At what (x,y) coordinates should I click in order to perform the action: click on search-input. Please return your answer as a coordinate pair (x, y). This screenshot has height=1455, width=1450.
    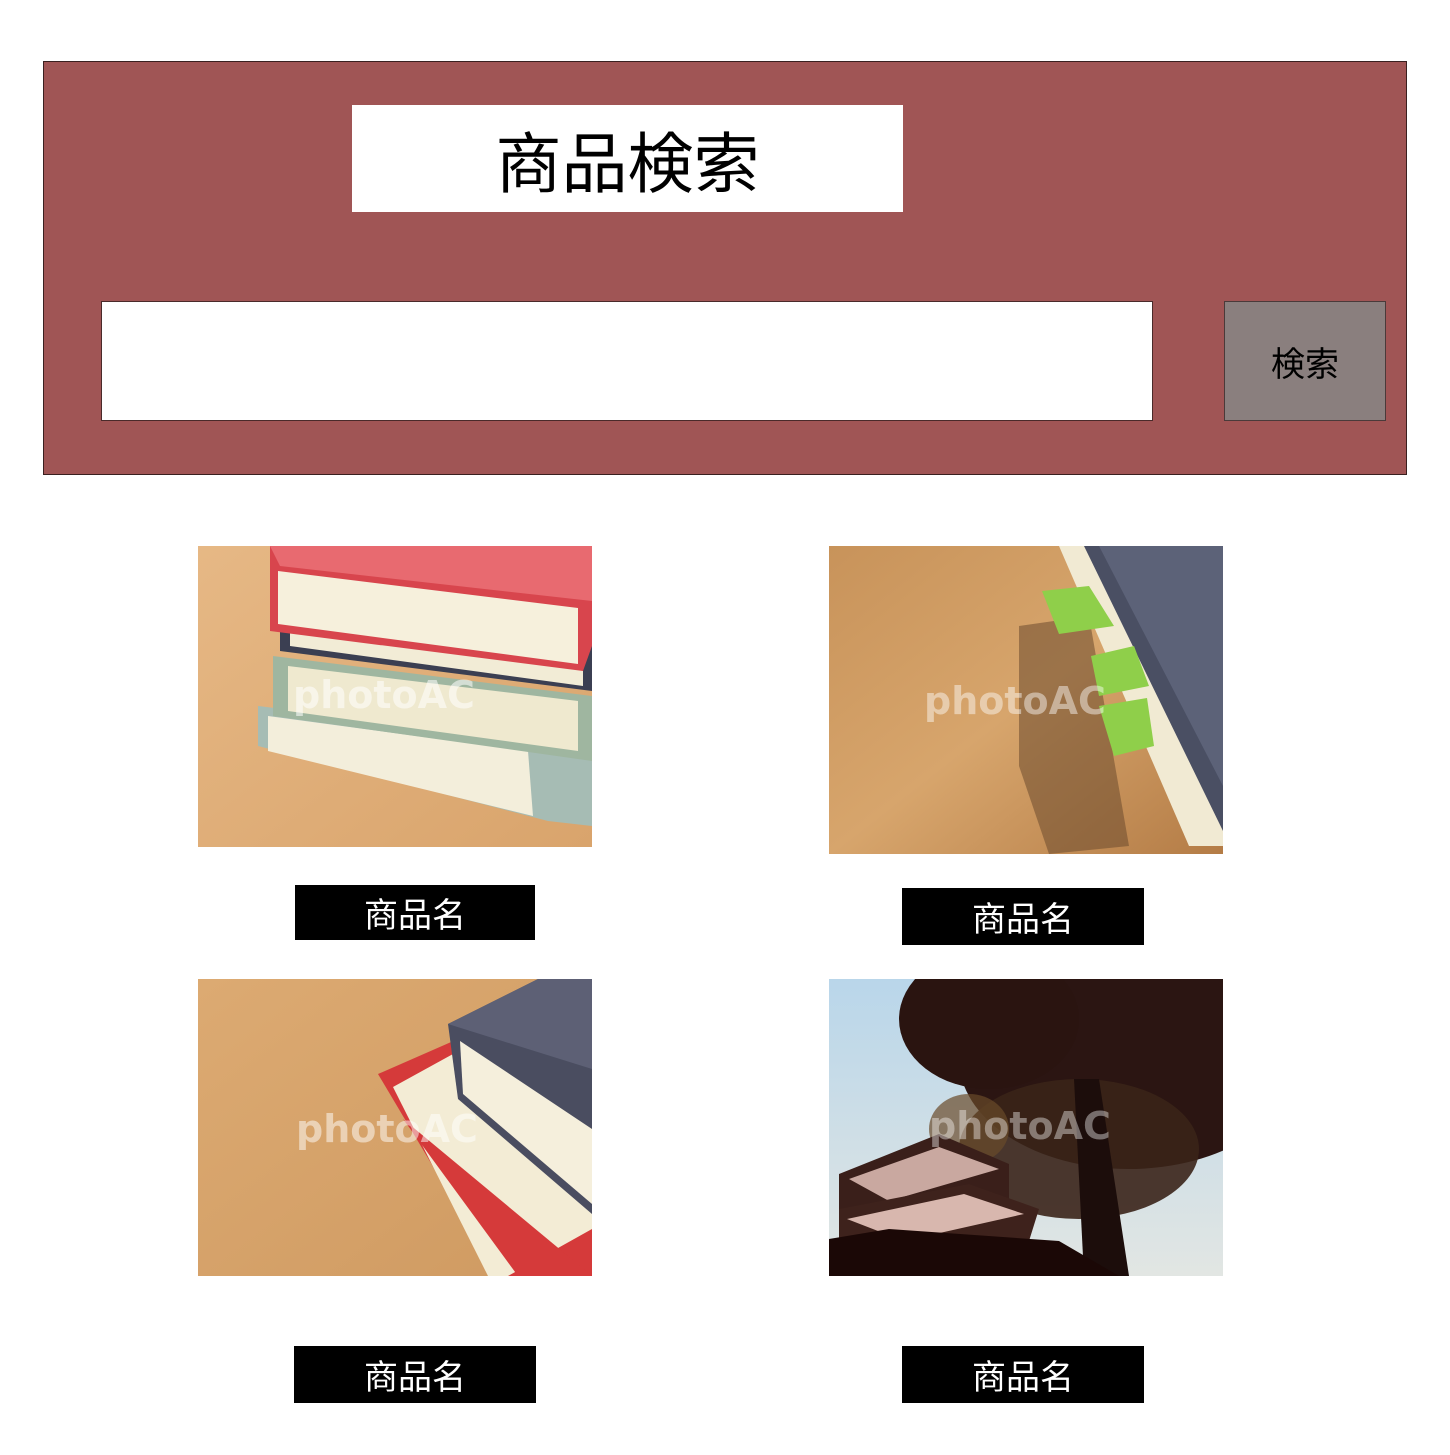
    Looking at the image, I should click on (627, 361).